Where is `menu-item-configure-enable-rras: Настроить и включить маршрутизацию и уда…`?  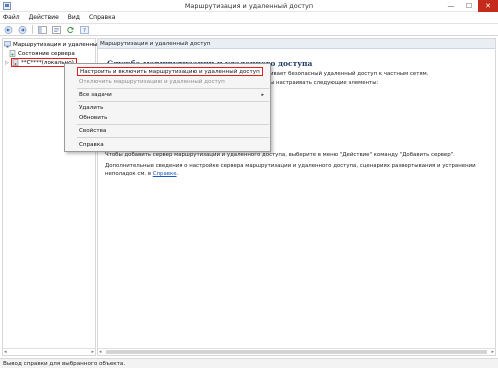
menu-item-configure-enable-rras: Настроить и включить маршрутизацию и уда… is located at coordinates (170, 71).